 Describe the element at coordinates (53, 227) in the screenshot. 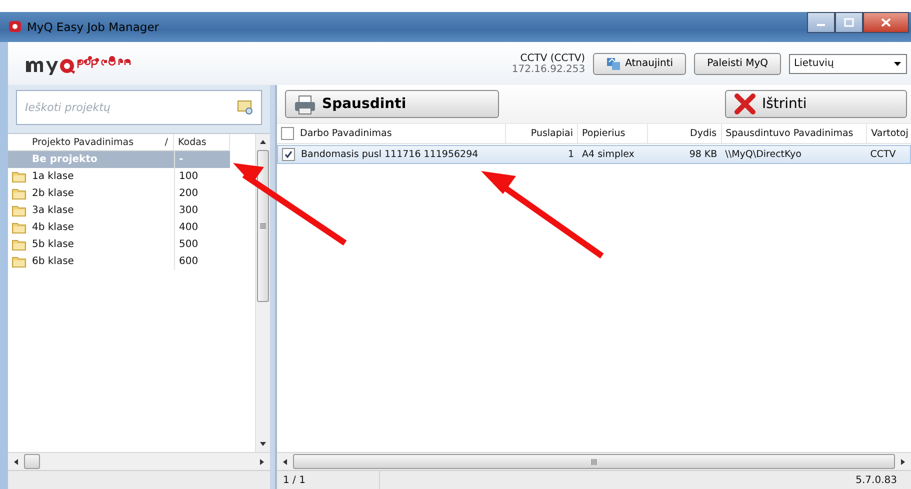

I see `project-name: 4b klase` at that location.